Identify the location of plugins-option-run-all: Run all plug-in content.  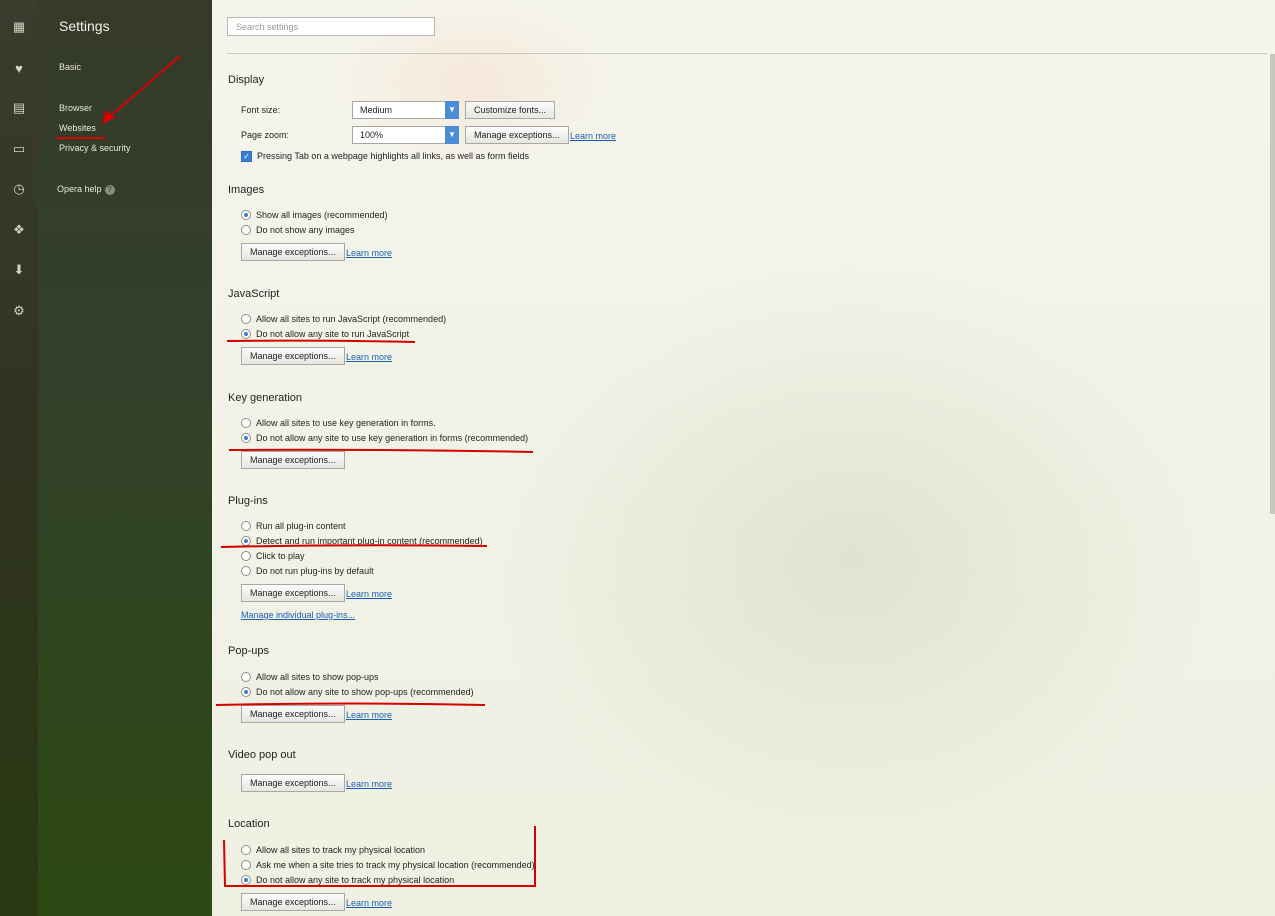
(293, 526).